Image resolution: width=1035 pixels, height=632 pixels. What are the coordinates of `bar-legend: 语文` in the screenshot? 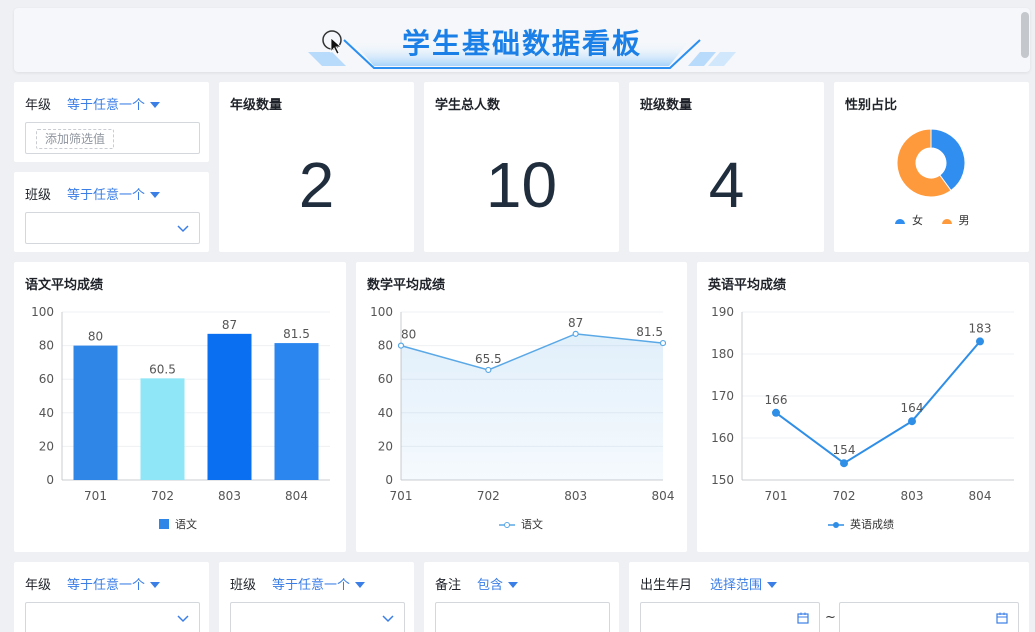 It's located at (178, 524).